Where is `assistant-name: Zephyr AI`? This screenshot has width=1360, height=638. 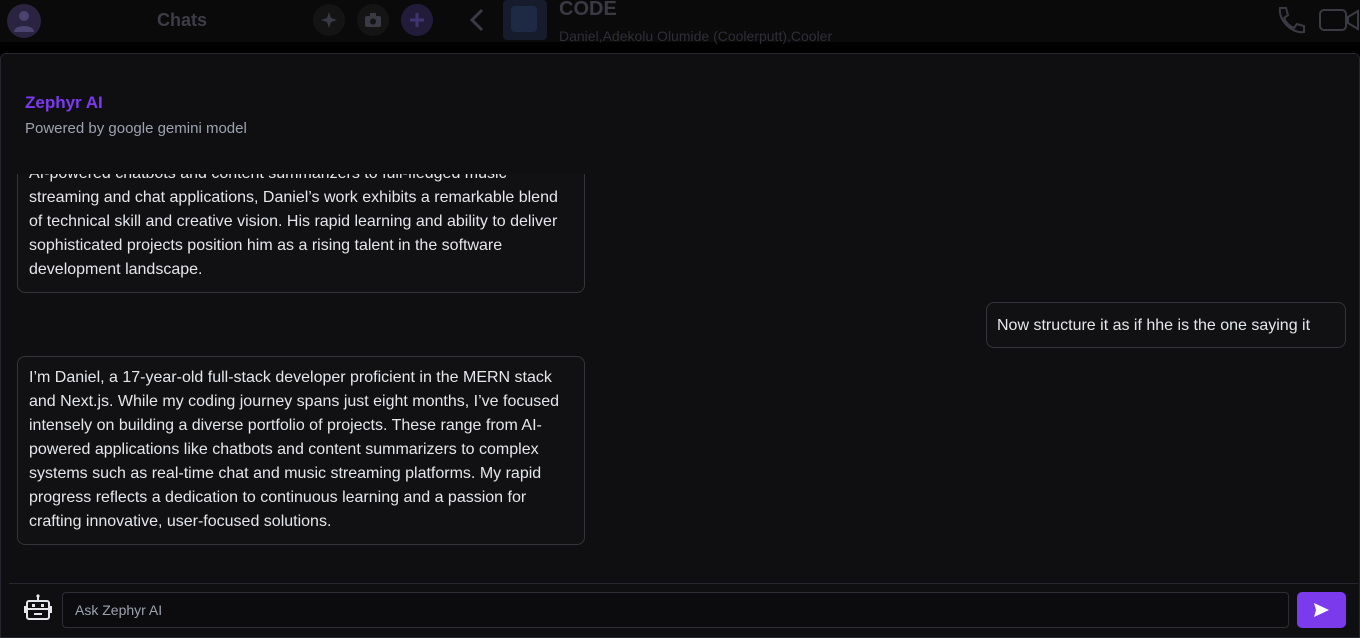 assistant-name: Zephyr AI is located at coordinates (64, 102).